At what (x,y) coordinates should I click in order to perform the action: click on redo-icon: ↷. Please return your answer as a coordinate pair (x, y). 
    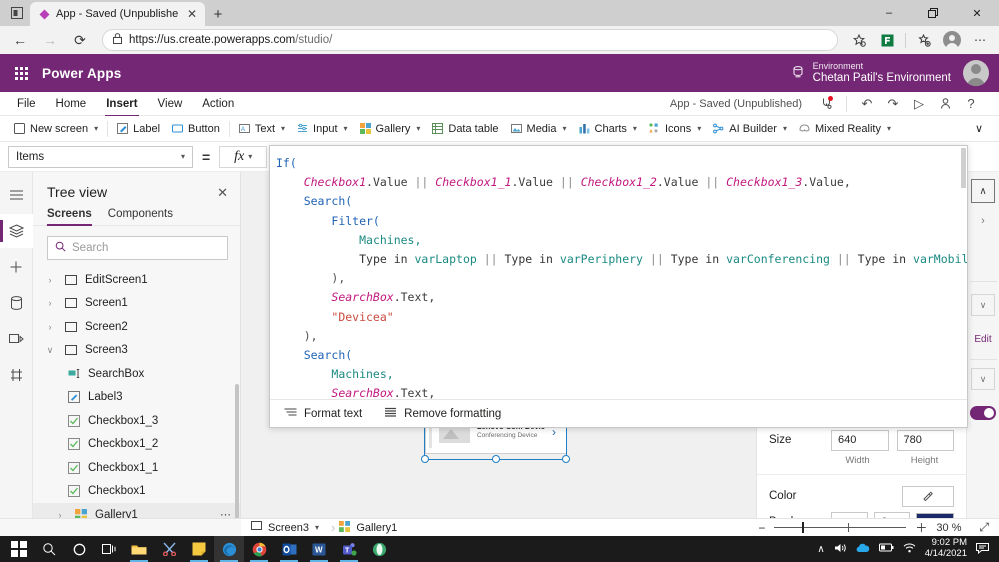
    Looking at the image, I should click on (893, 104).